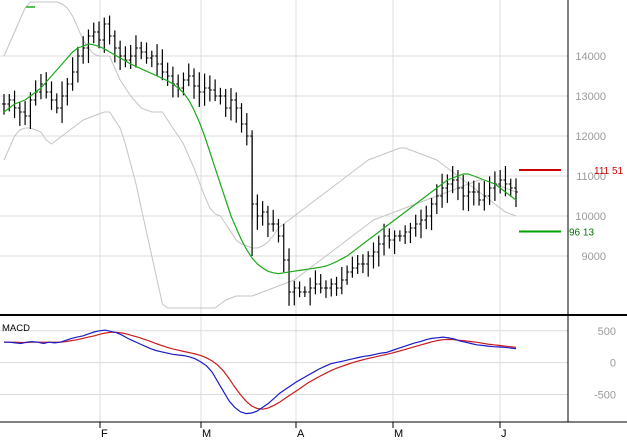 Image resolution: width=627 pixels, height=440 pixels. I want to click on y-tick-label: 9000, so click(594, 257).